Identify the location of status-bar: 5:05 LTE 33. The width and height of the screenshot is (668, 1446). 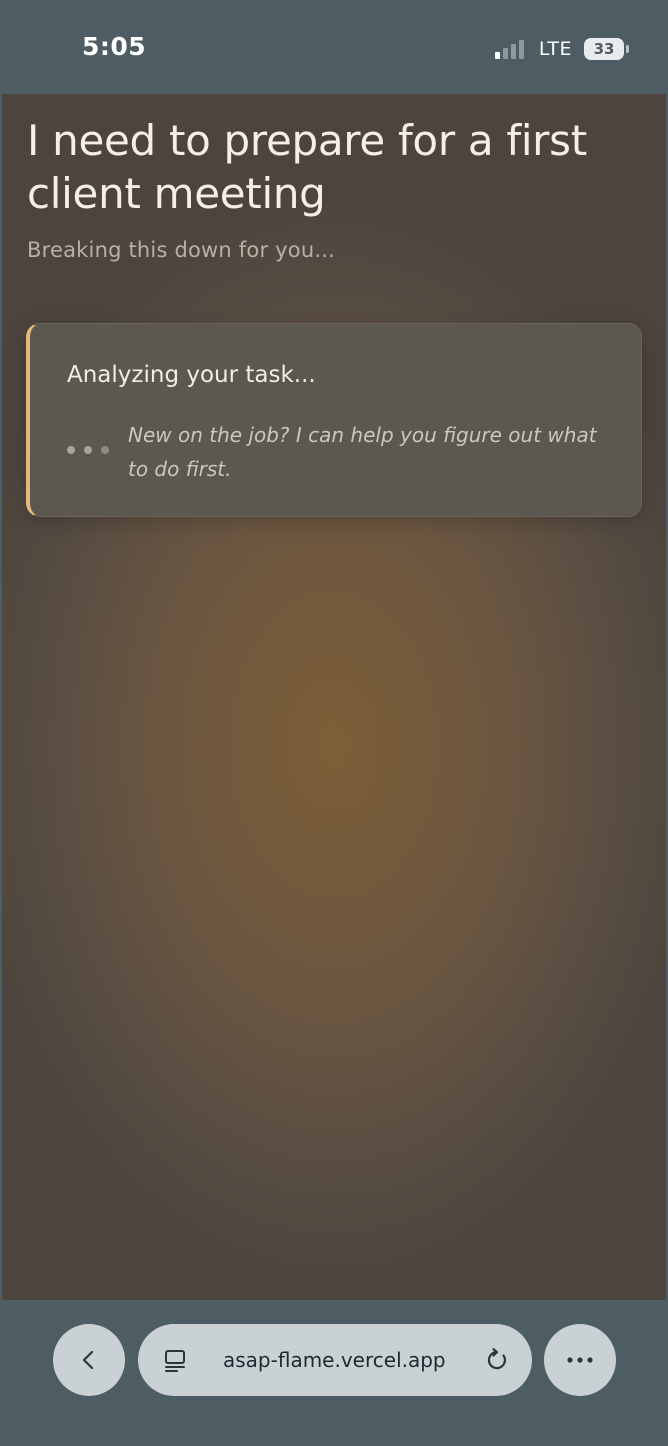
(334, 47).